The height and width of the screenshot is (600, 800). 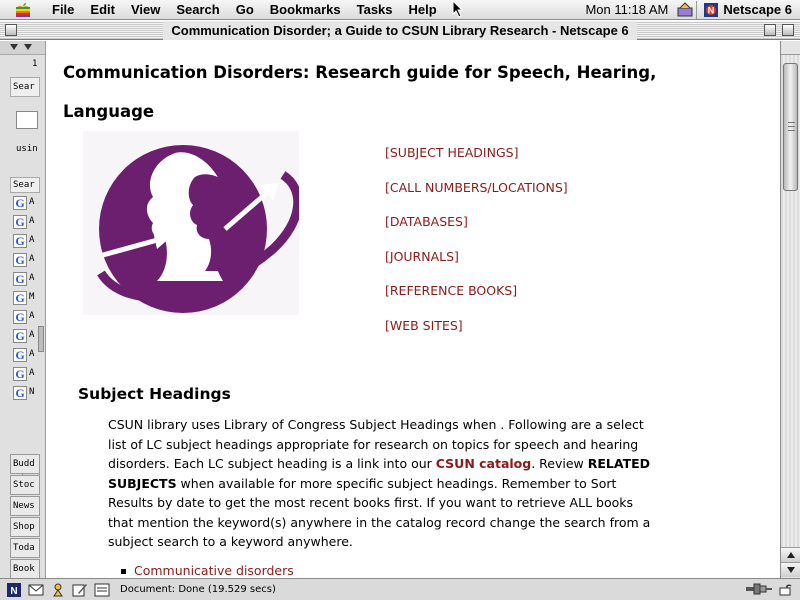 What do you see at coordinates (23, 10) in the screenshot?
I see `apple-menu-icon` at bounding box center [23, 10].